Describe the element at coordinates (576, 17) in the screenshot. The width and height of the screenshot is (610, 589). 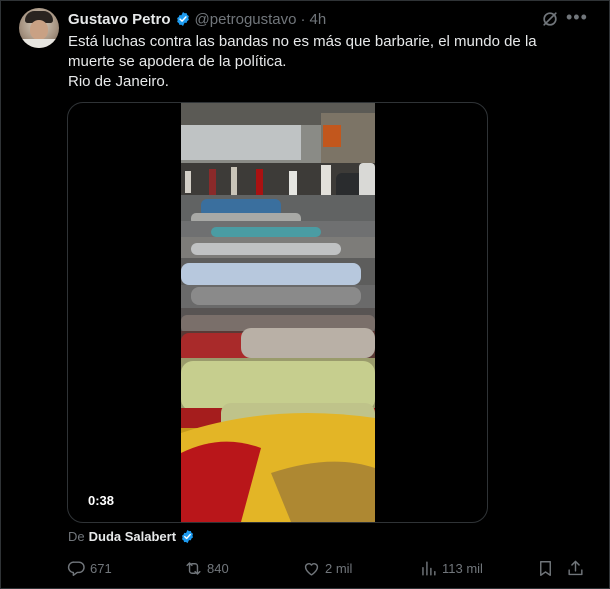
I see `more-icon: •••` at that location.